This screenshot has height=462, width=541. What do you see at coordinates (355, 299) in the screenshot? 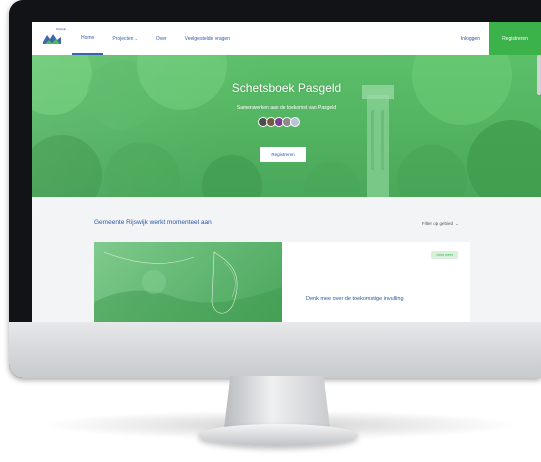
I see `project-card-title: Denk mee over de toekomstige invulling` at bounding box center [355, 299].